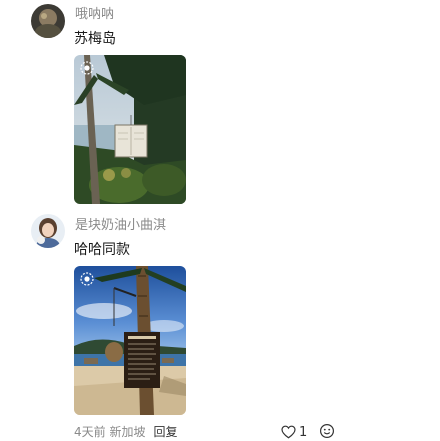 The image size is (440, 441). Describe the element at coordinates (327, 431) in the screenshot. I see `emoji-reaction-icon` at that location.